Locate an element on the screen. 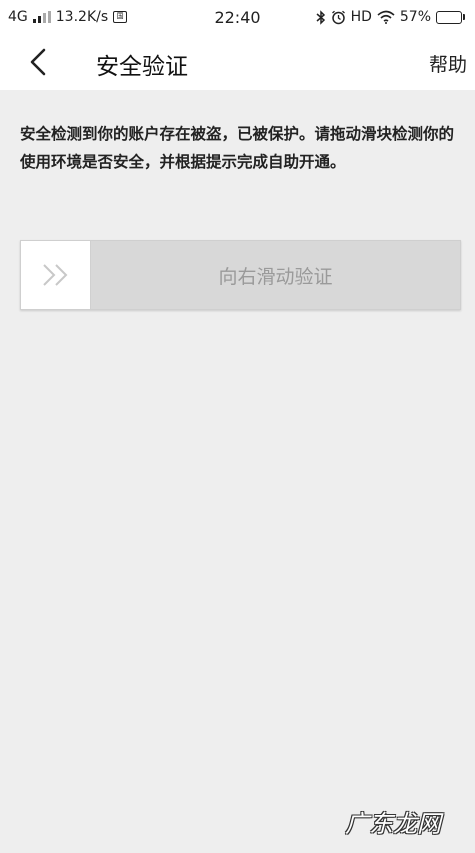 Image resolution: width=475 pixels, height=853 pixels. signal-icon is located at coordinates (41, 17).